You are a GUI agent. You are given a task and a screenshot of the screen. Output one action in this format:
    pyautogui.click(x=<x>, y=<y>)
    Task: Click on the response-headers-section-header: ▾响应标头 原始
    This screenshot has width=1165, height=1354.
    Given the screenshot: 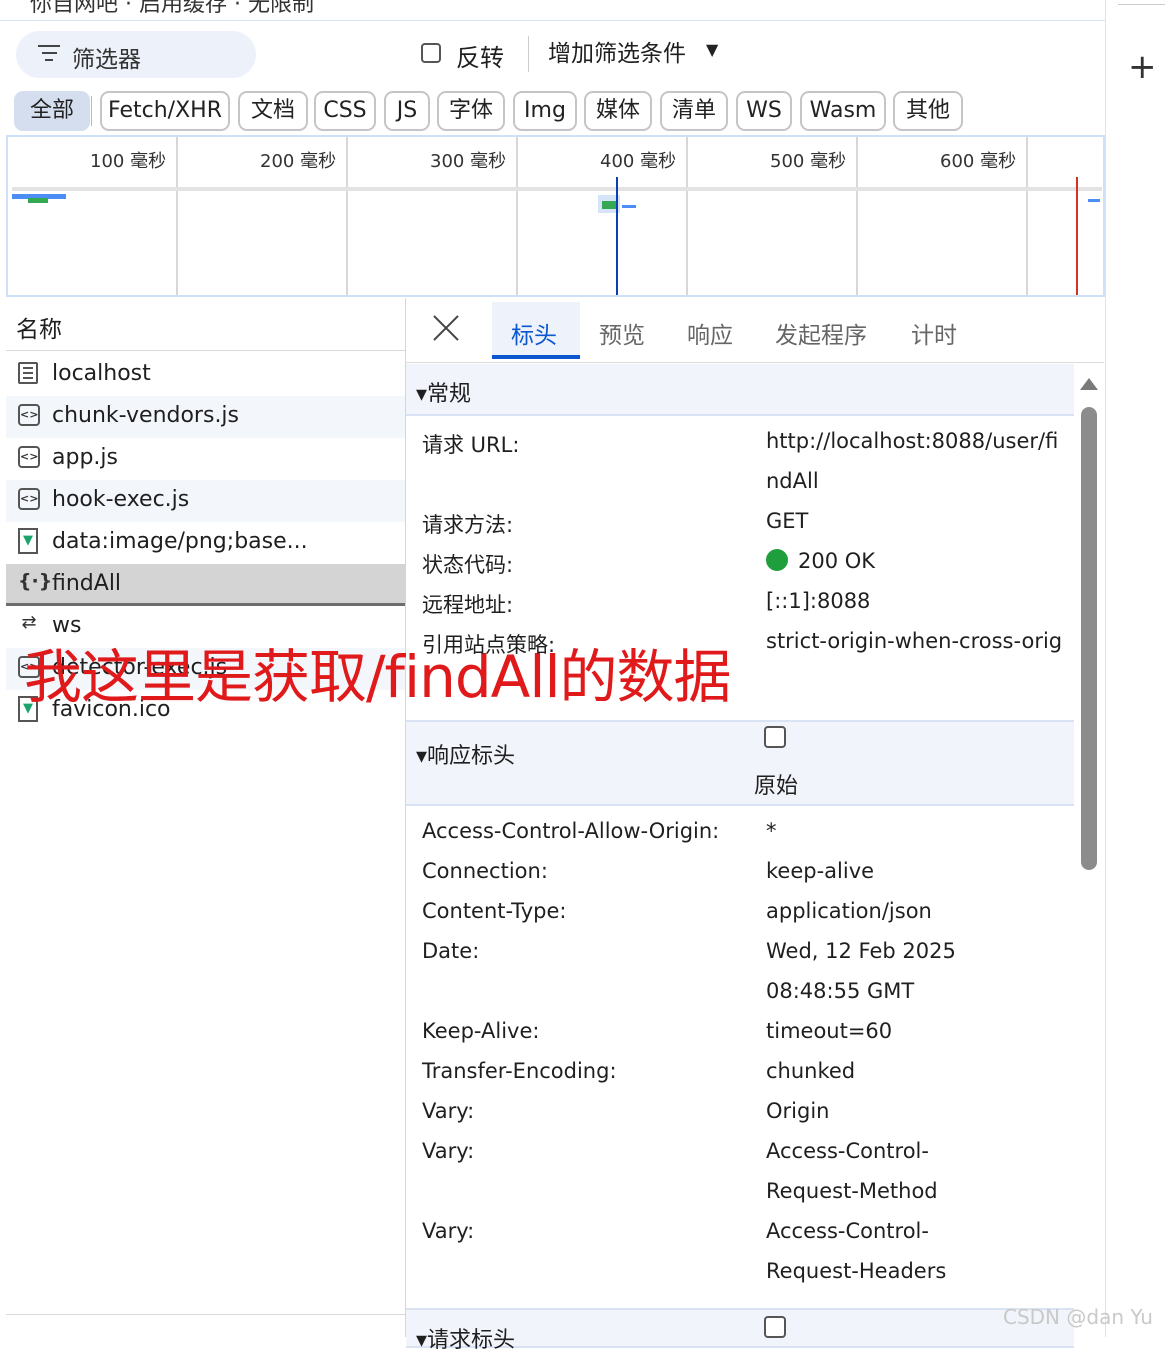 What is the action you would take?
    pyautogui.click(x=740, y=763)
    